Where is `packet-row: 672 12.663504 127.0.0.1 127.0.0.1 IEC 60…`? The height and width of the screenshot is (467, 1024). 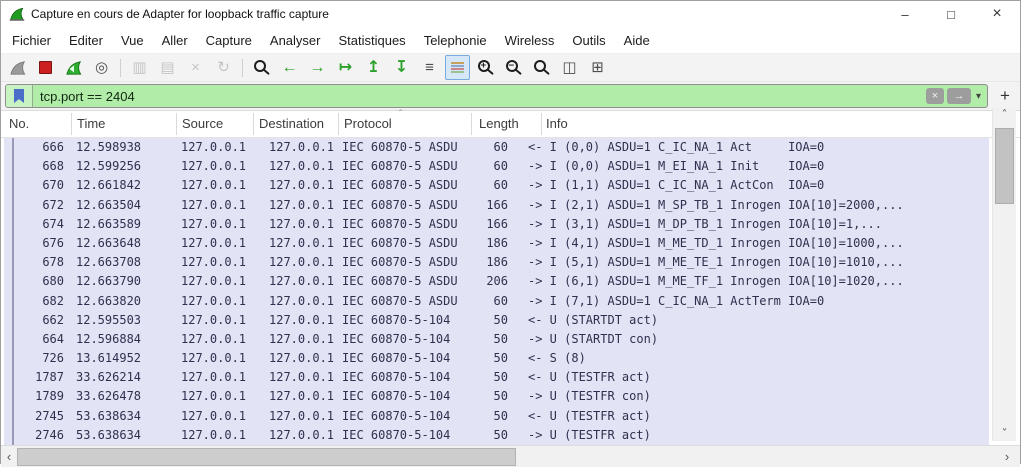 packet-row: 672 12.663504 127.0.0.1 127.0.0.1 IEC 60… is located at coordinates (496, 205).